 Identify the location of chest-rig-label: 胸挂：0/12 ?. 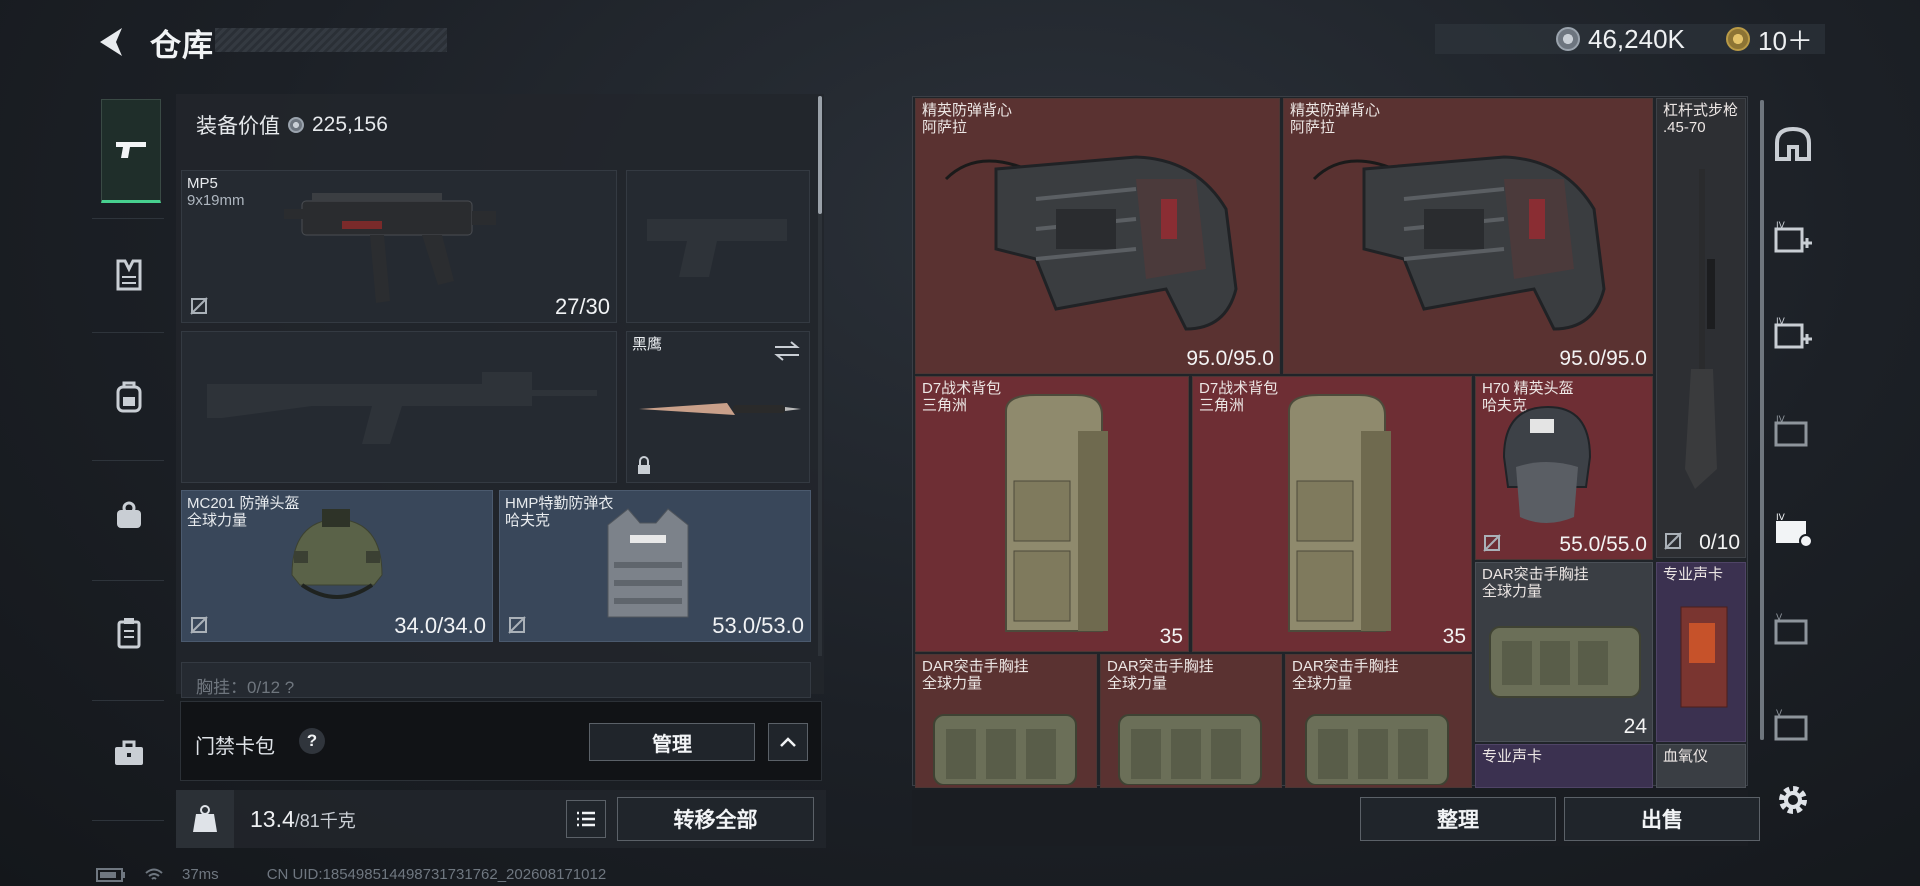
(245, 687).